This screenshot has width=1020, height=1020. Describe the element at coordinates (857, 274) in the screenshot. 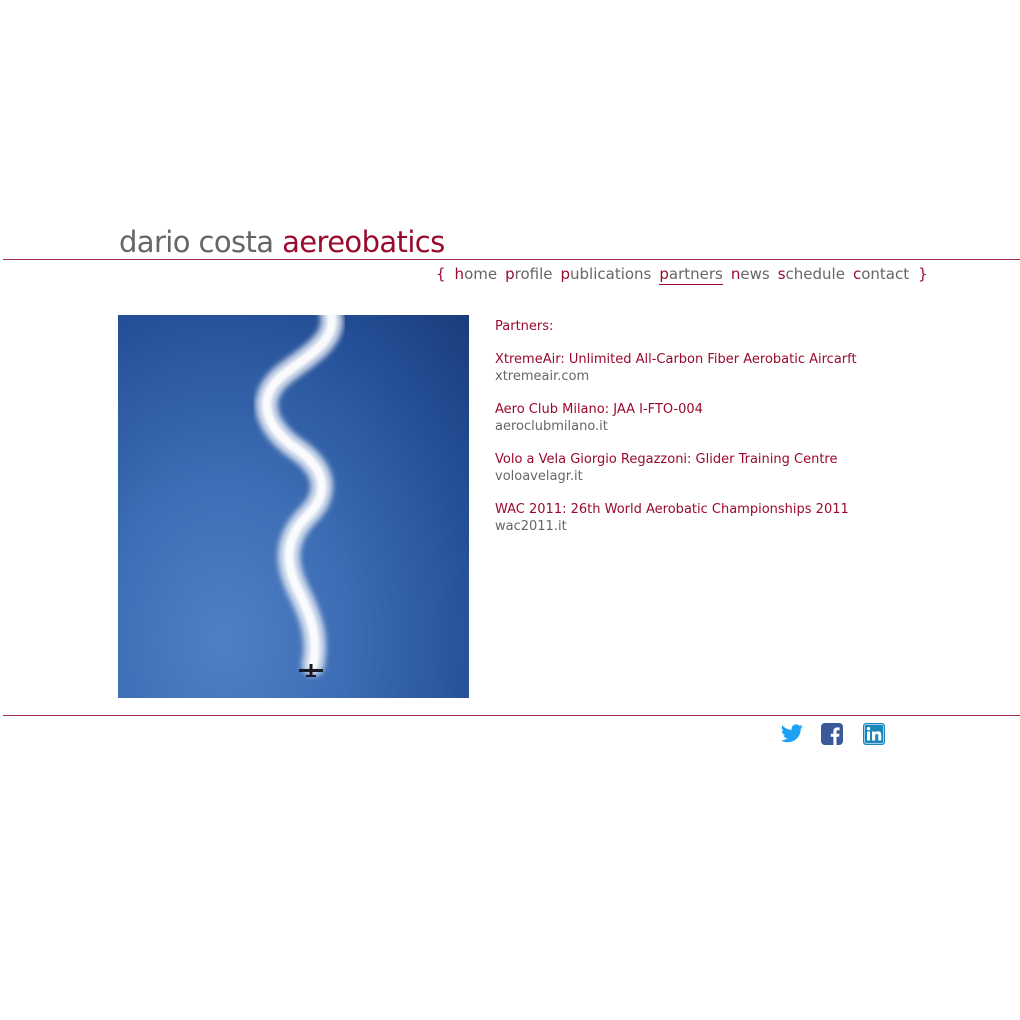

I see `nav-item-initial: c` at that location.